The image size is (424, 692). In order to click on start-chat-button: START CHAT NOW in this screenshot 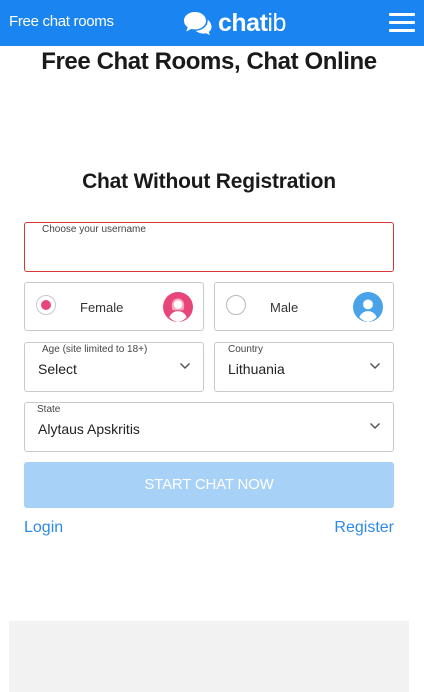, I will do `click(209, 485)`.